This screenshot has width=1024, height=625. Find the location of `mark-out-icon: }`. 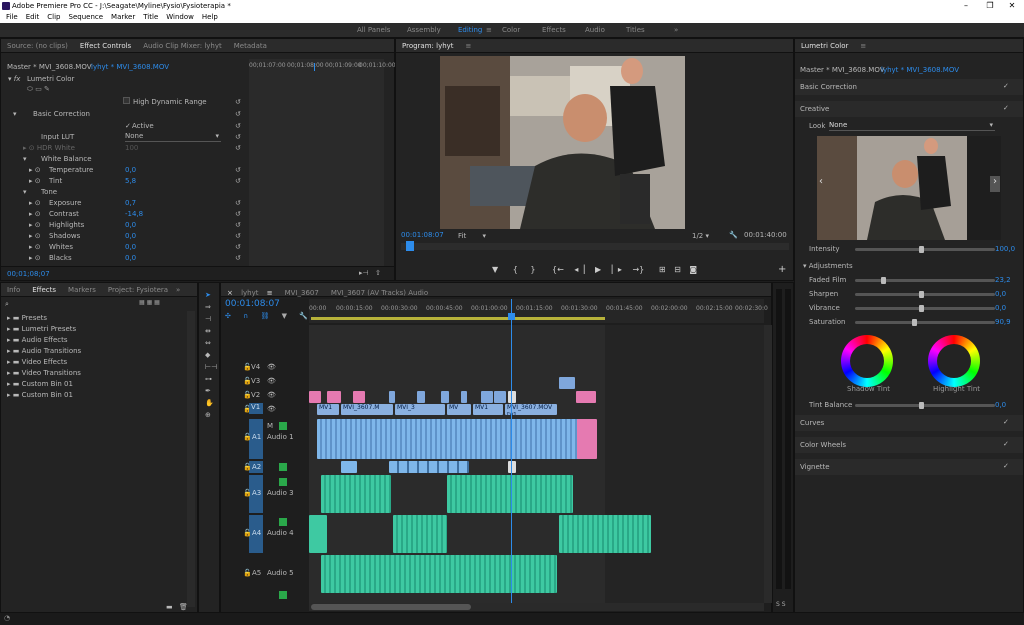

mark-out-icon: } is located at coordinates (532, 269).